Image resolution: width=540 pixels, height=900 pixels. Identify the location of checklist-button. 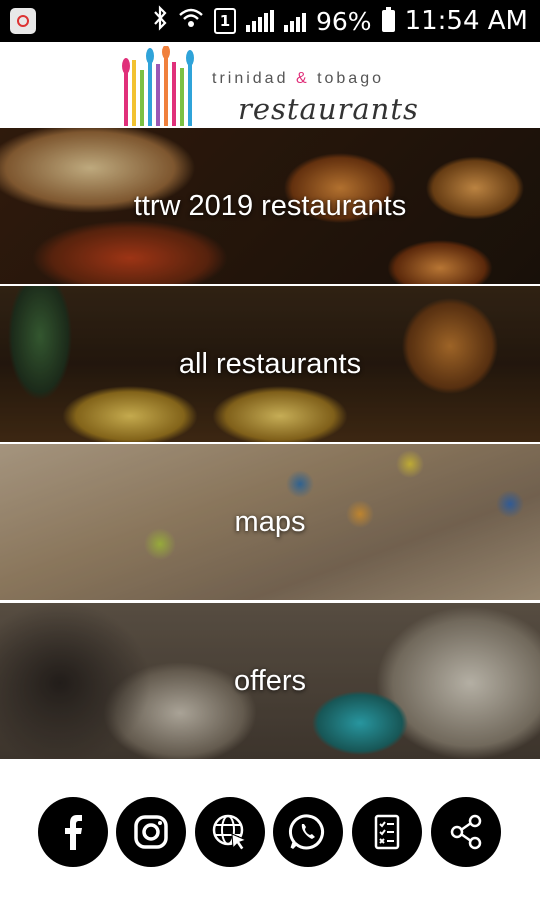
(387, 832).